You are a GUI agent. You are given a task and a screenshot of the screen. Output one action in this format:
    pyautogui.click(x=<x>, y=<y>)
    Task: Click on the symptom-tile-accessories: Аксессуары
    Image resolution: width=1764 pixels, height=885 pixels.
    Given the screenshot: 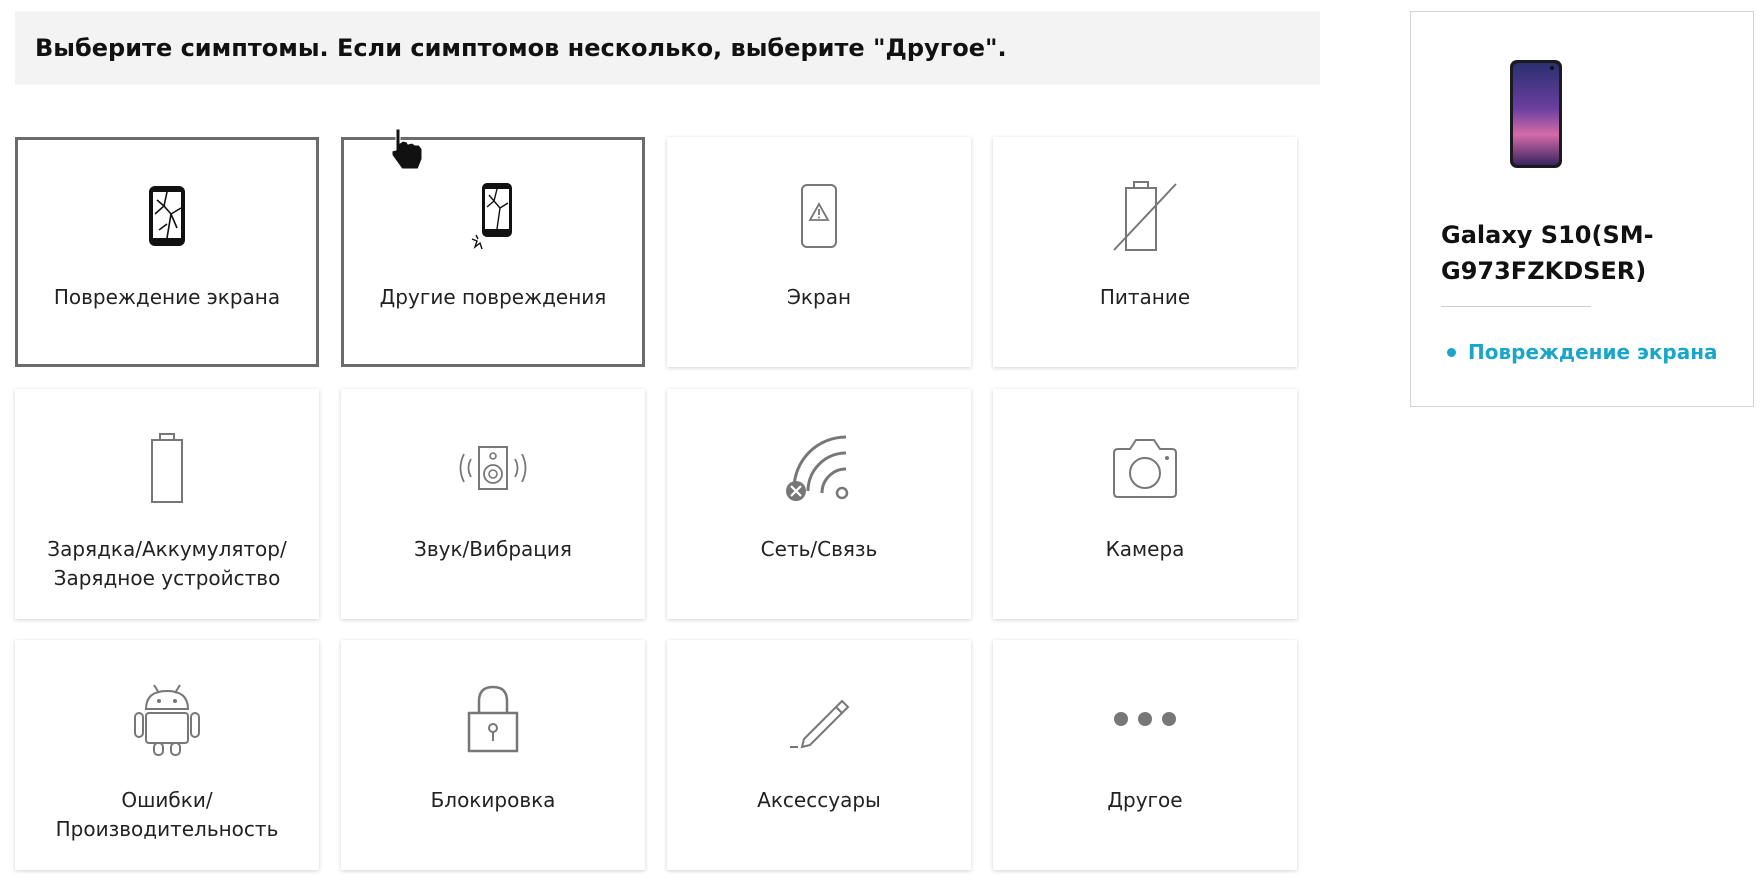 What is the action you would take?
    pyautogui.click(x=819, y=755)
    